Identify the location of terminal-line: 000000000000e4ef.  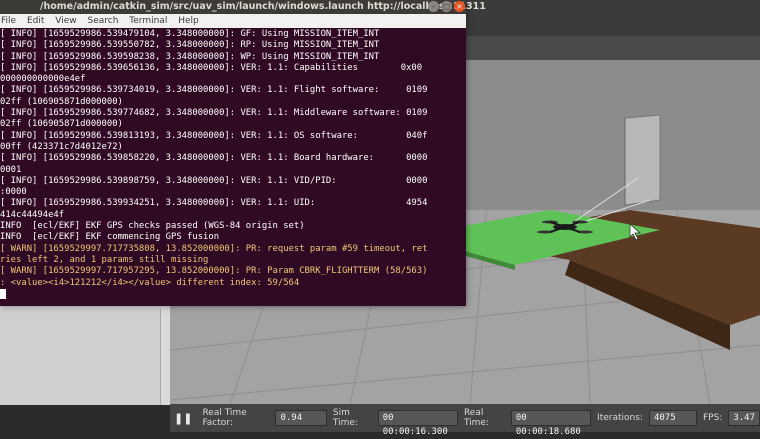
(43, 79).